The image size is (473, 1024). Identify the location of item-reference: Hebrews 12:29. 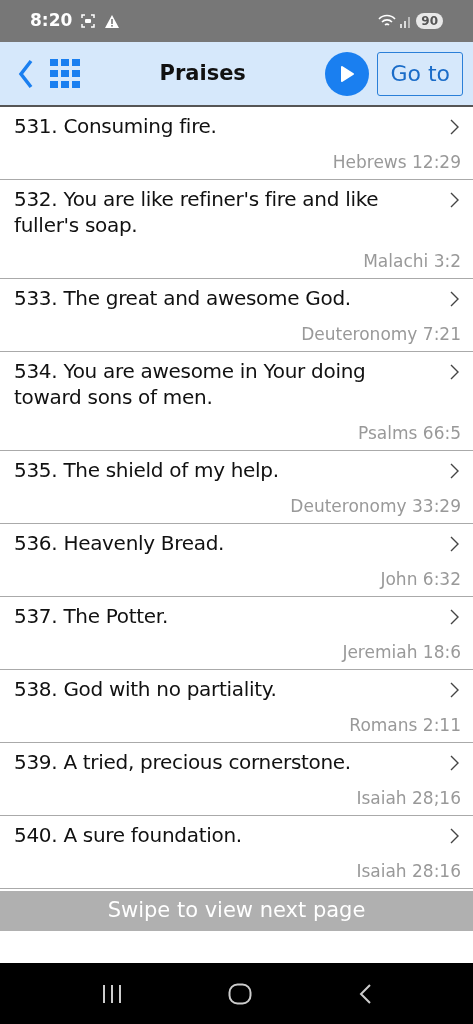
(396, 162).